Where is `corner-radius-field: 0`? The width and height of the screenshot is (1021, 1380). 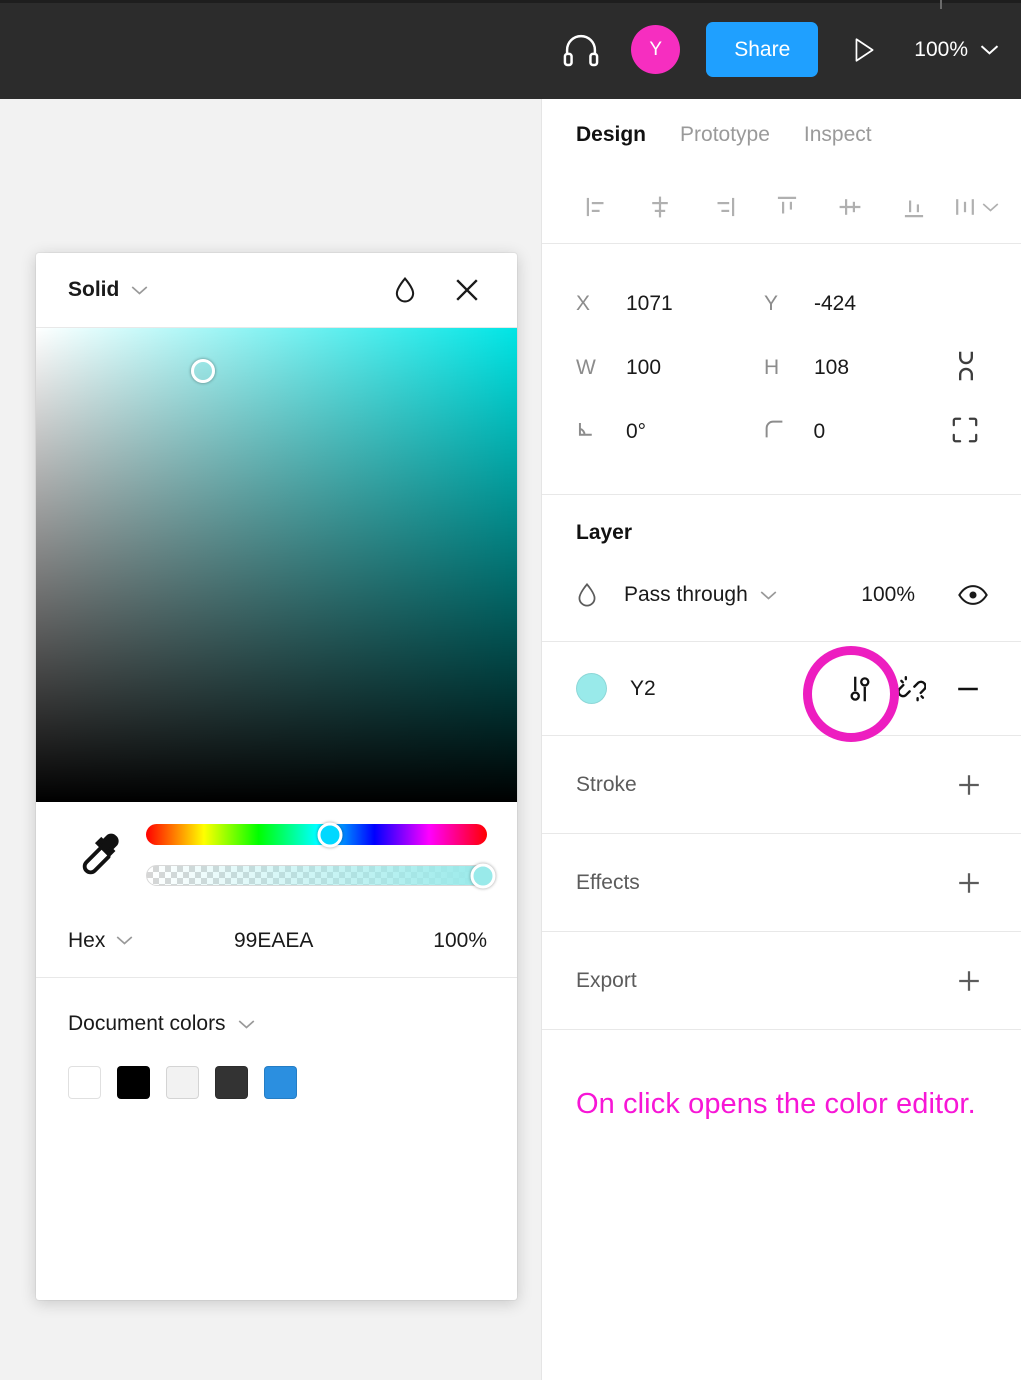
corner-radius-field: 0 is located at coordinates (858, 432).